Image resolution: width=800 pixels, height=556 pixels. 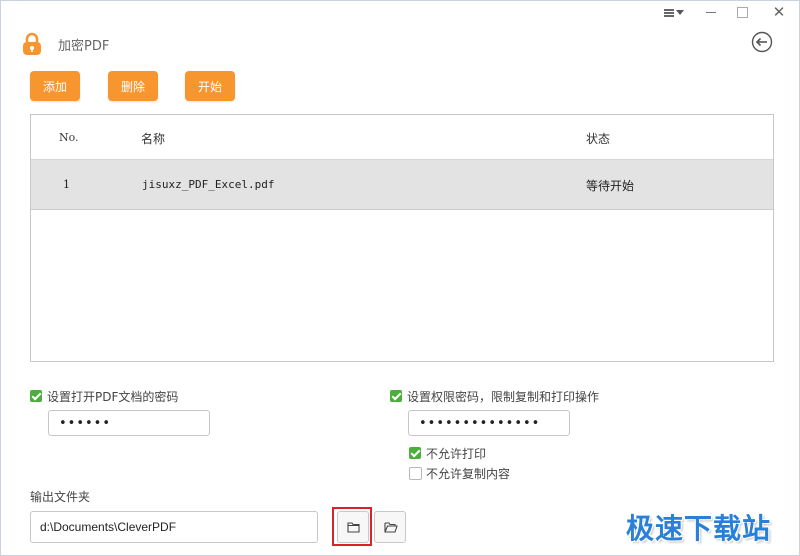 What do you see at coordinates (699, 528) in the screenshot?
I see `watermark-logo: 极速下载站` at bounding box center [699, 528].